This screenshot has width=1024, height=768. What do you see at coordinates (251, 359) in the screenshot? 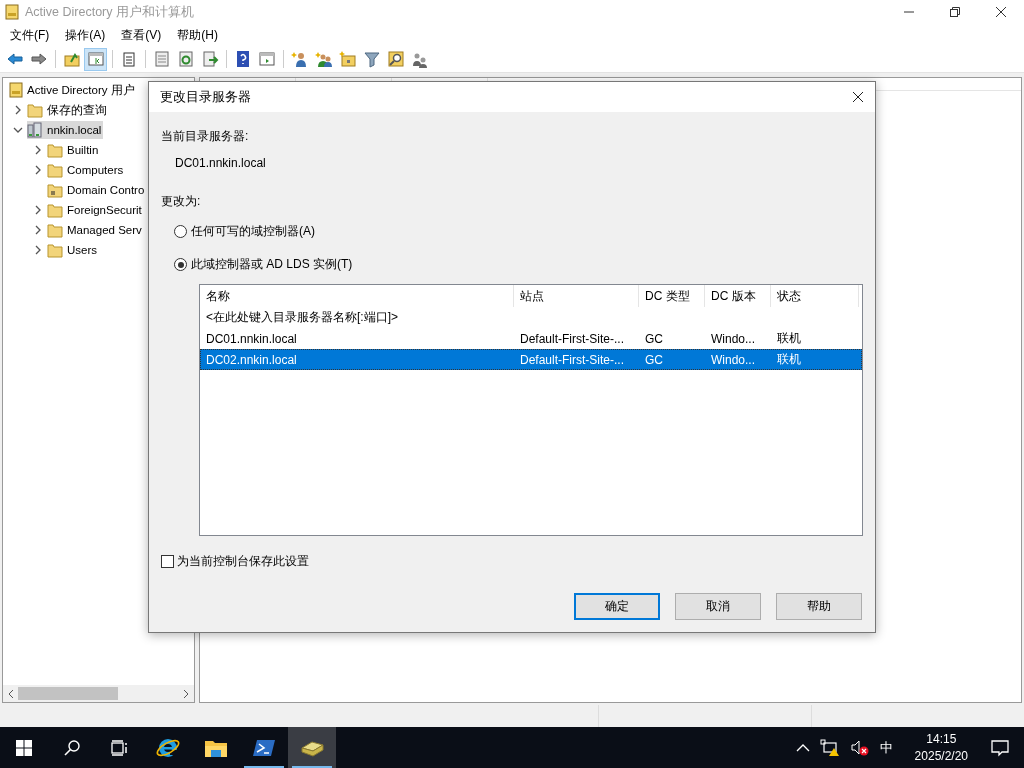
I see `table-cell-text: DC02.nnkin.local` at bounding box center [251, 359].